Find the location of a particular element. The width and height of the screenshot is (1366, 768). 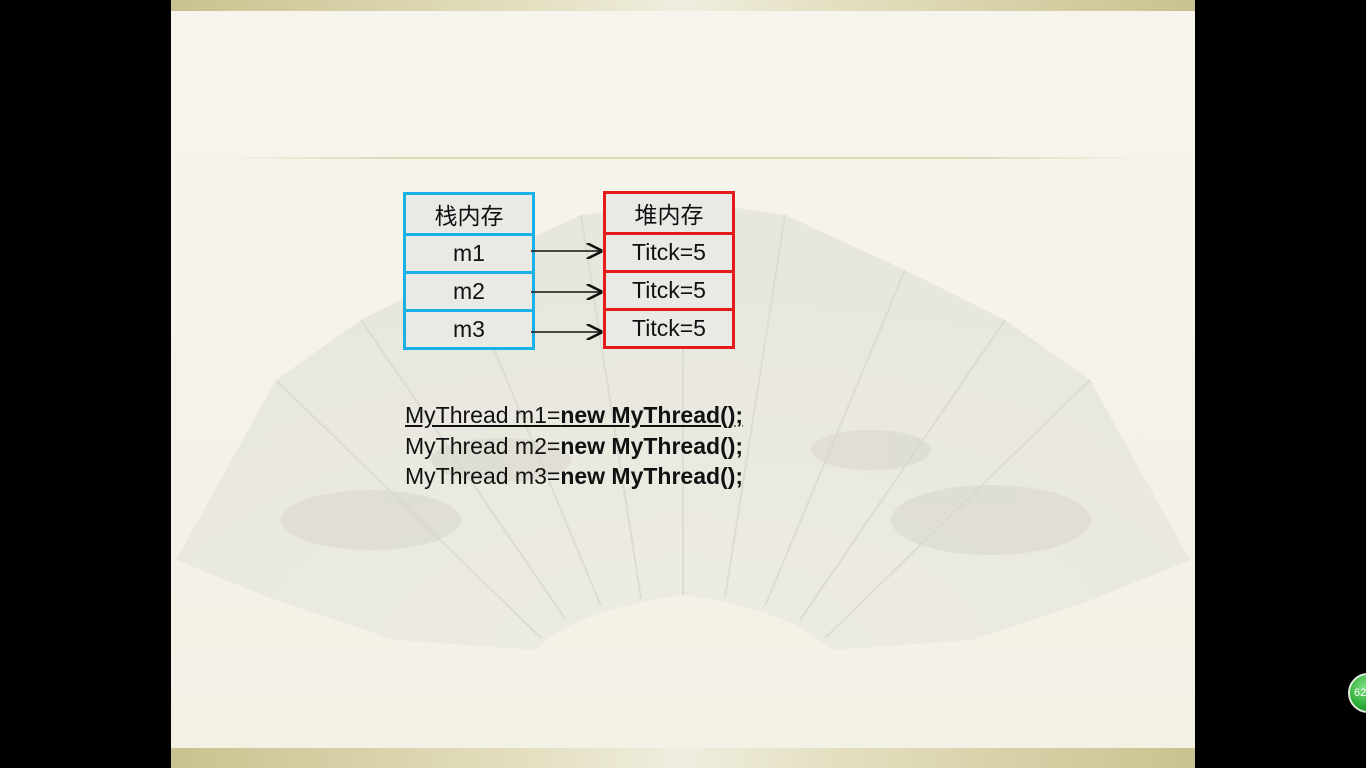

heap-cell-3: Titck=5 is located at coordinates (669, 327).